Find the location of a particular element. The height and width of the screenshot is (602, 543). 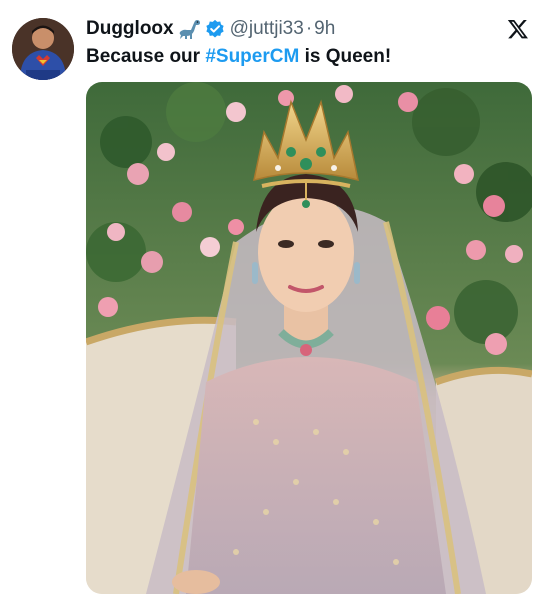

tweet-text-suffix: is Queen! is located at coordinates (345, 56).